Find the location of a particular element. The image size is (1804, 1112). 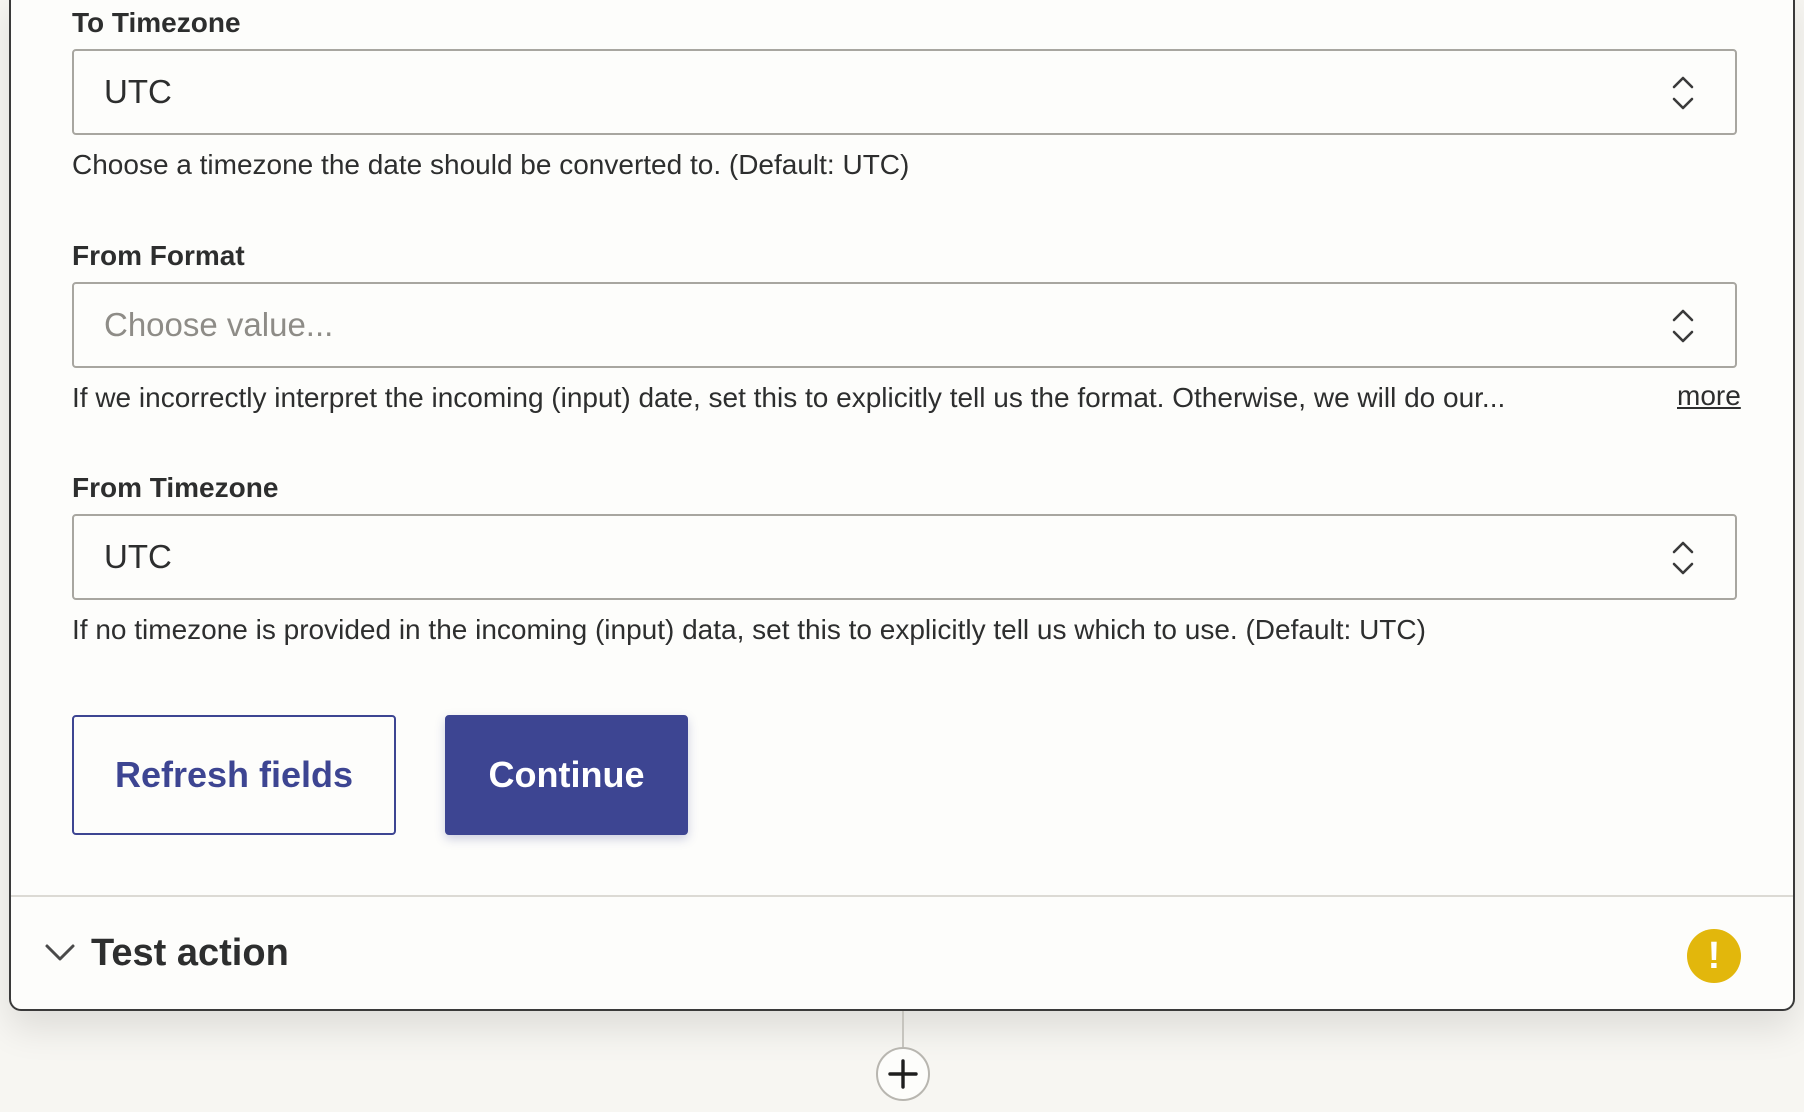

continue-button: Continue is located at coordinates (566, 775).